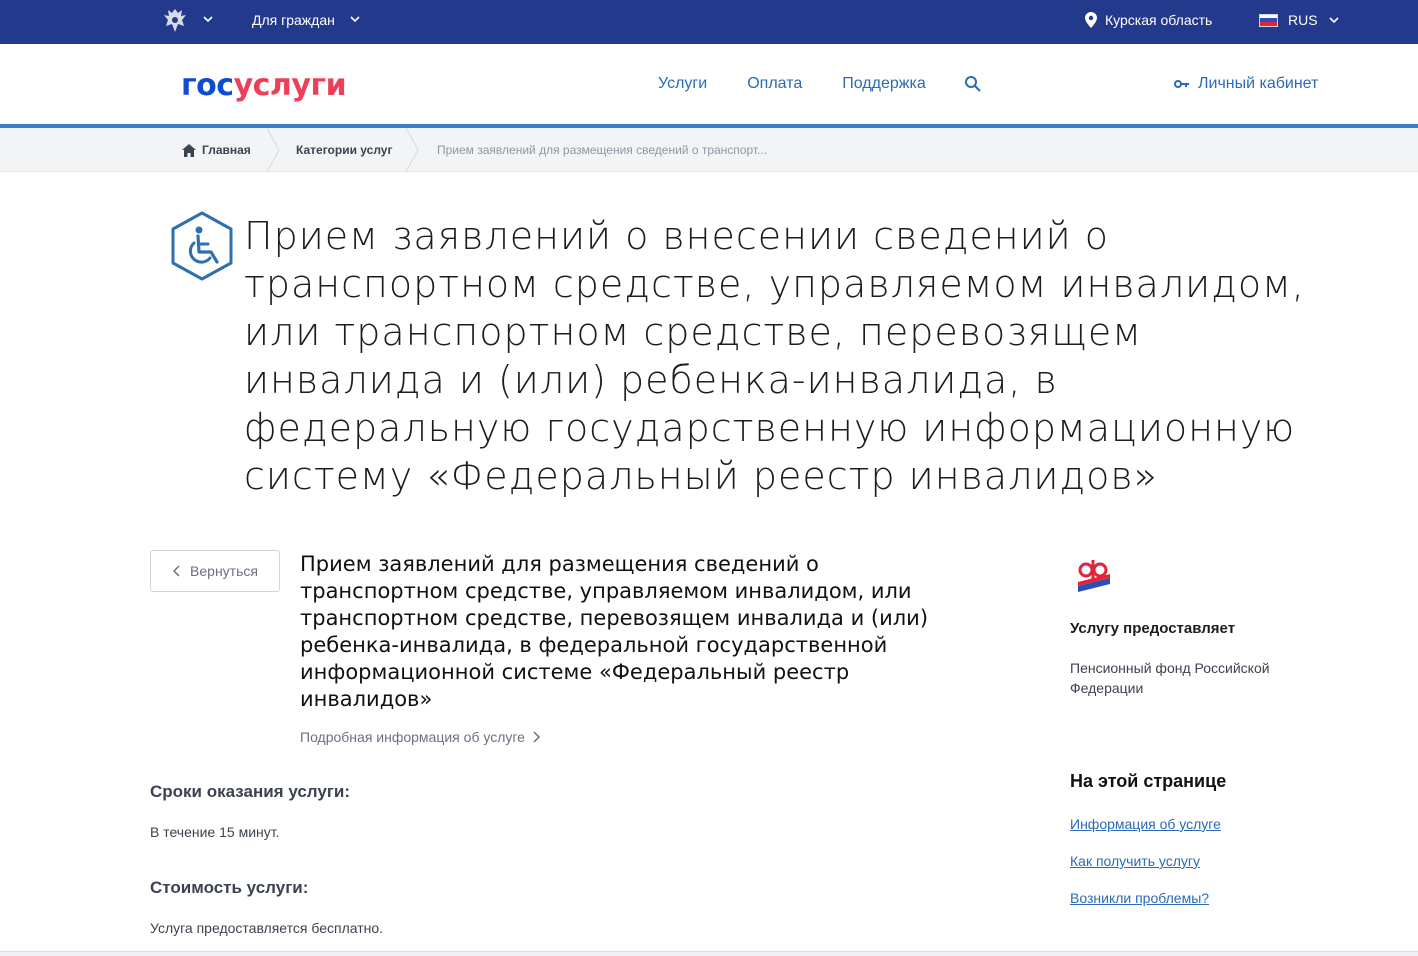  What do you see at coordinates (709, 953) in the screenshot?
I see `bottom-divider` at bounding box center [709, 953].